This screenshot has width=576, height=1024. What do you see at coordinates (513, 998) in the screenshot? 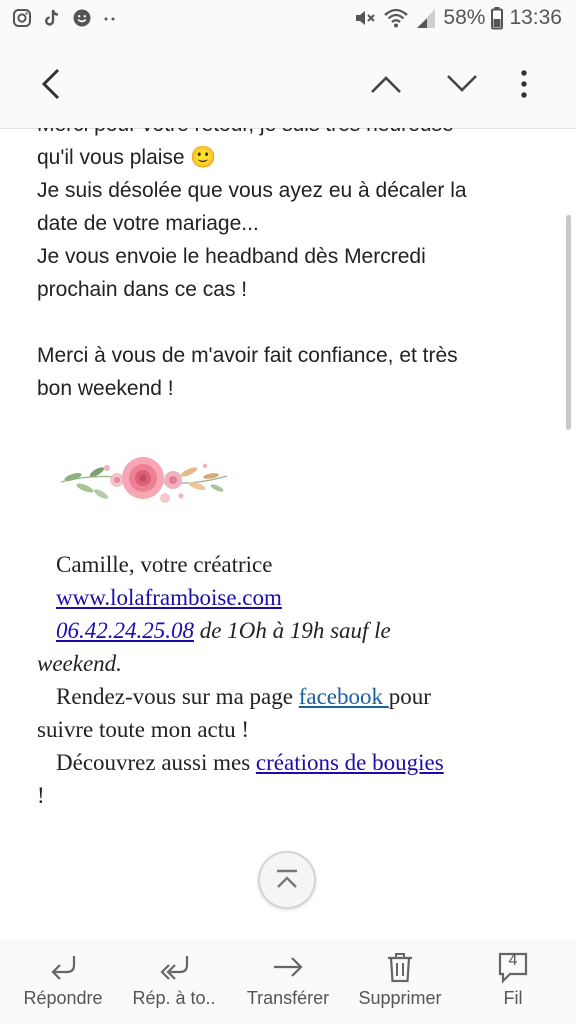
I see `thread-label: Fil` at bounding box center [513, 998].